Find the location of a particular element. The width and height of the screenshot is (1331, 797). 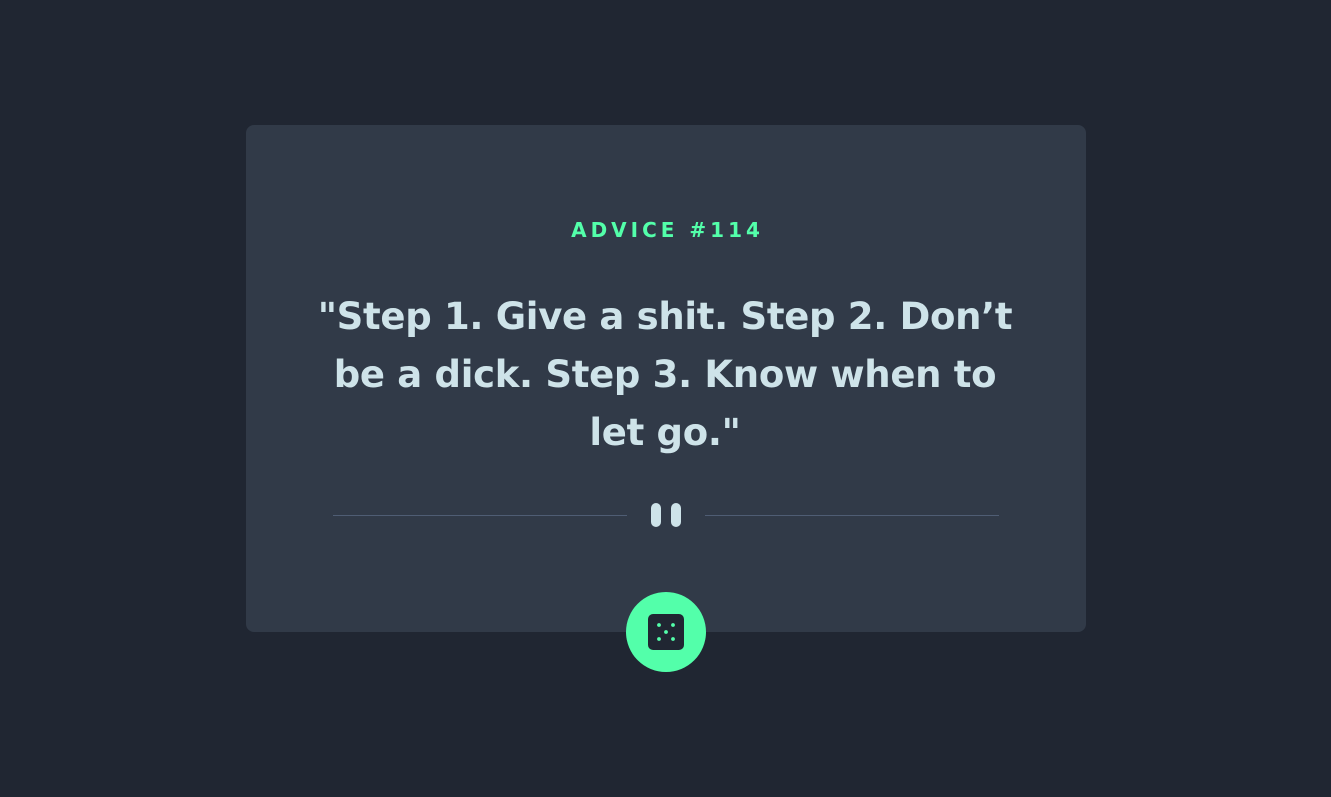

dice-icon is located at coordinates (666, 632).